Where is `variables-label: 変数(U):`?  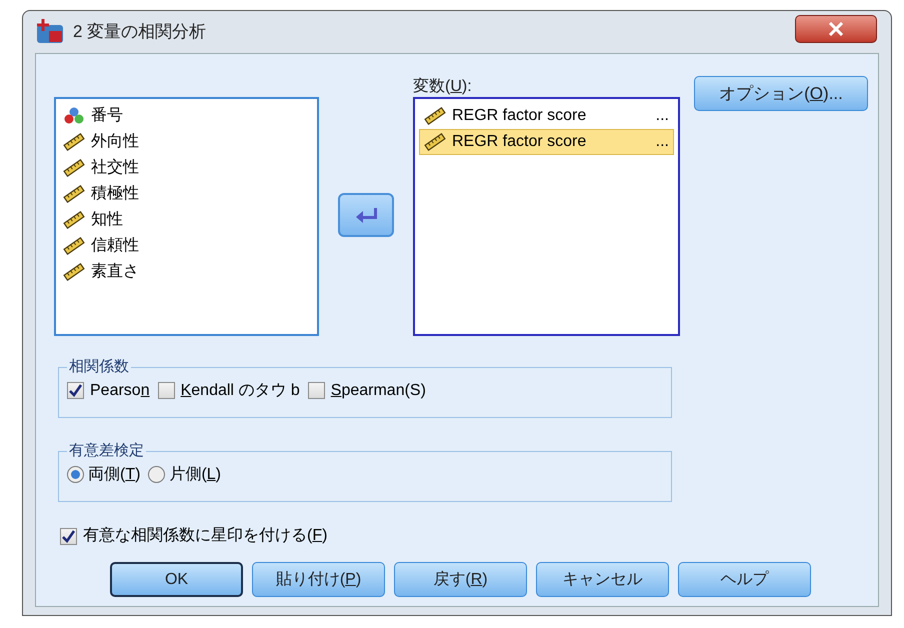
variables-label: 変数(U): is located at coordinates (443, 86).